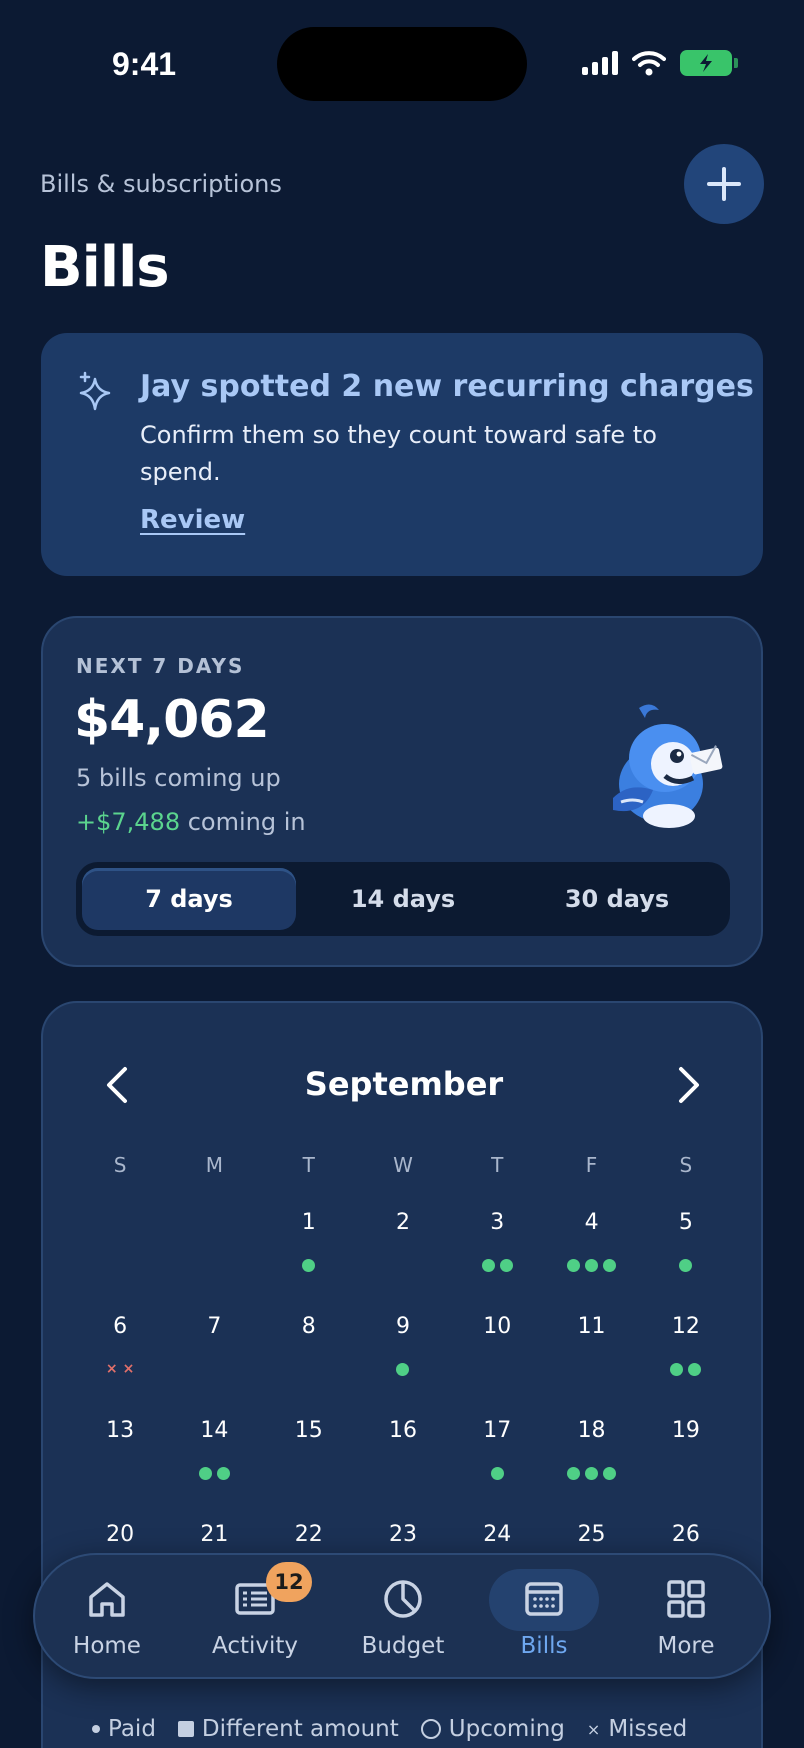 The height and width of the screenshot is (1748, 804). I want to click on bluejay-mascot-icon, so click(668, 766).